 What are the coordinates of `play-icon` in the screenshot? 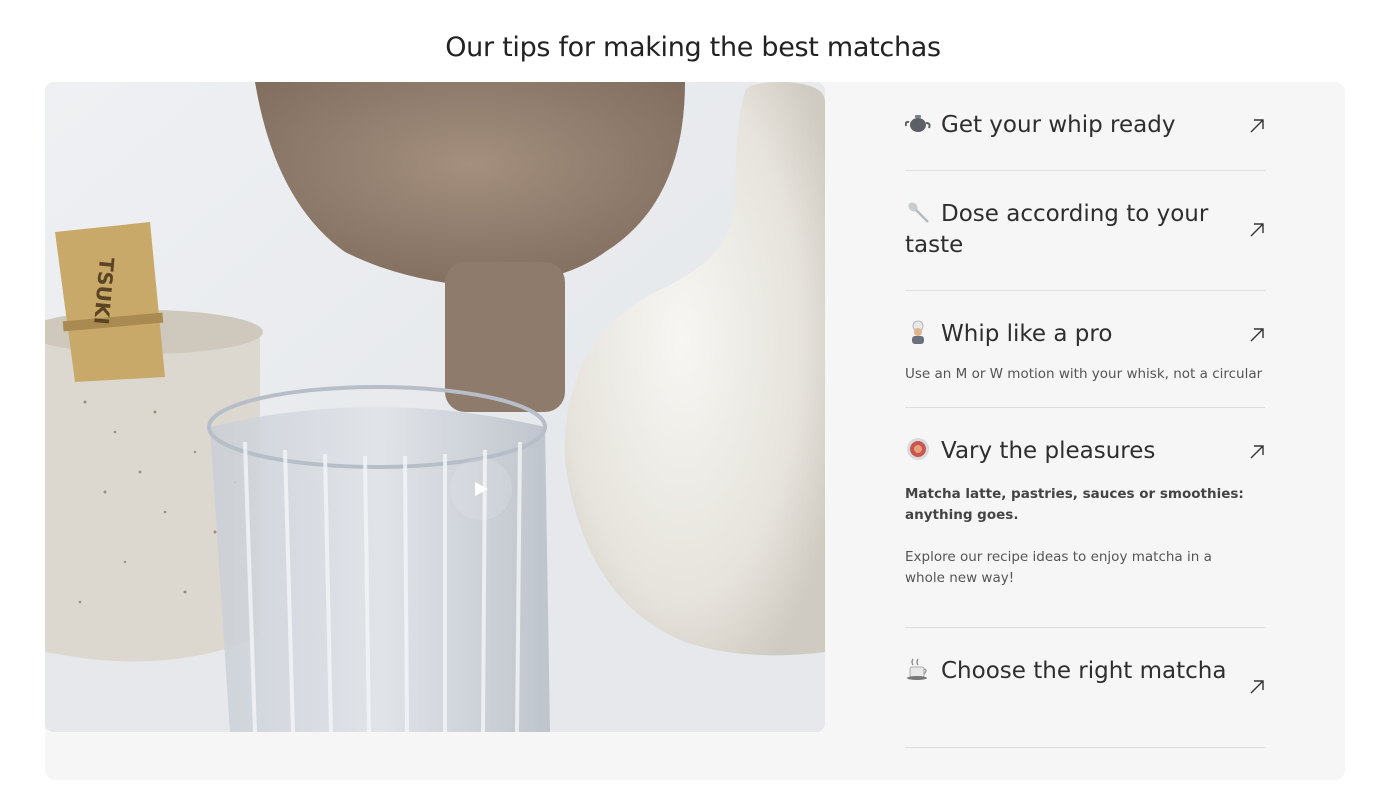 It's located at (481, 489).